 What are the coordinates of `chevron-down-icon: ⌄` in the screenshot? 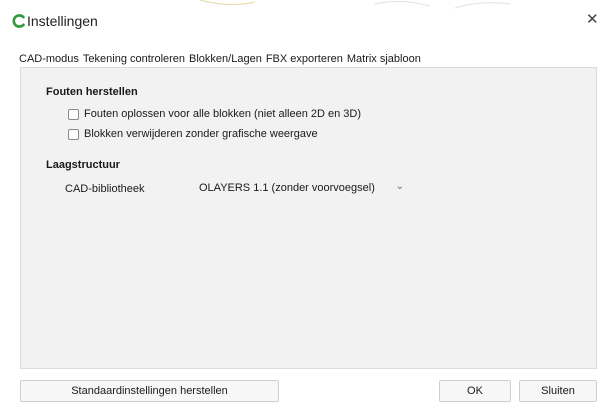 It's located at (399, 186).